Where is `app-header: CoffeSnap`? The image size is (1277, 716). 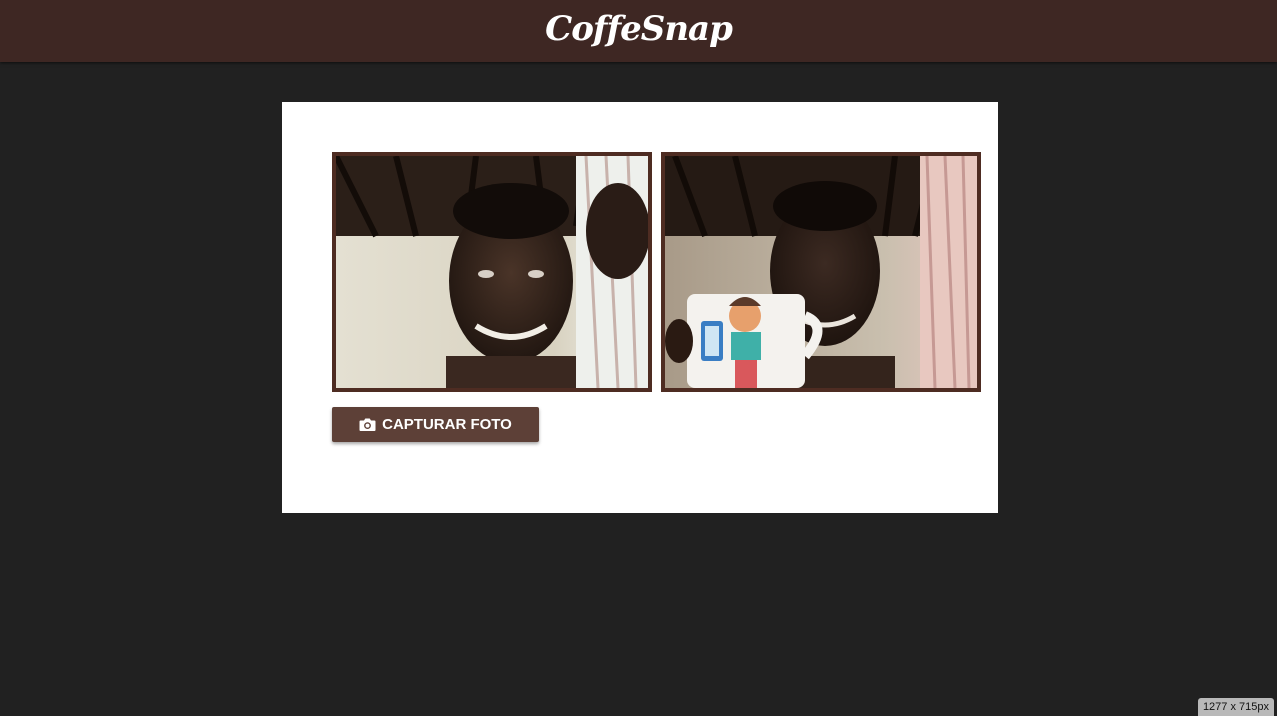 app-header: CoffeSnap is located at coordinates (638, 31).